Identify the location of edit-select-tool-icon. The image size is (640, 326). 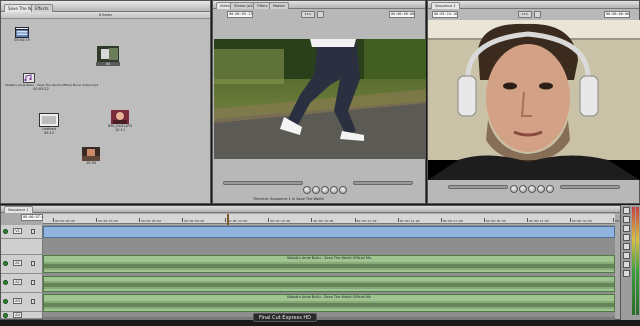
(626, 219).